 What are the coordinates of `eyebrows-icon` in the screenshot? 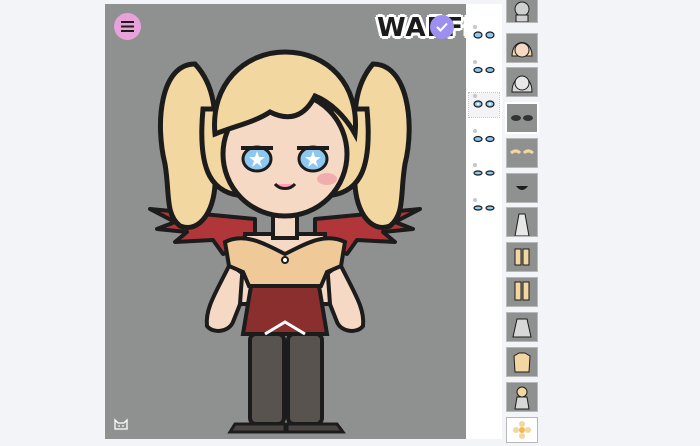 It's located at (522, 152).